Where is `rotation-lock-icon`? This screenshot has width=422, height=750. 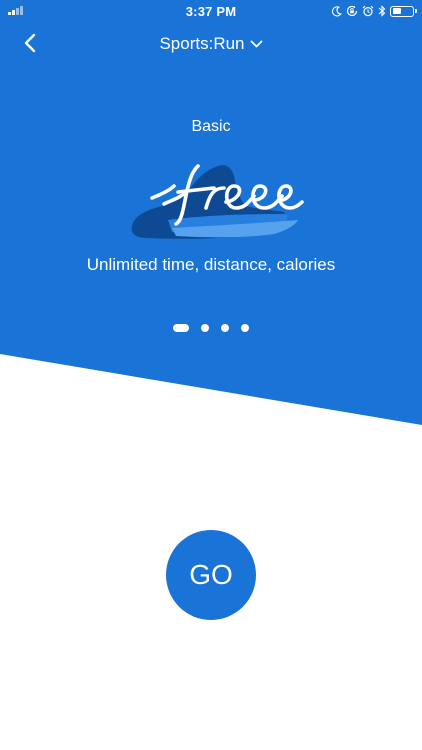
rotation-lock-icon is located at coordinates (352, 11).